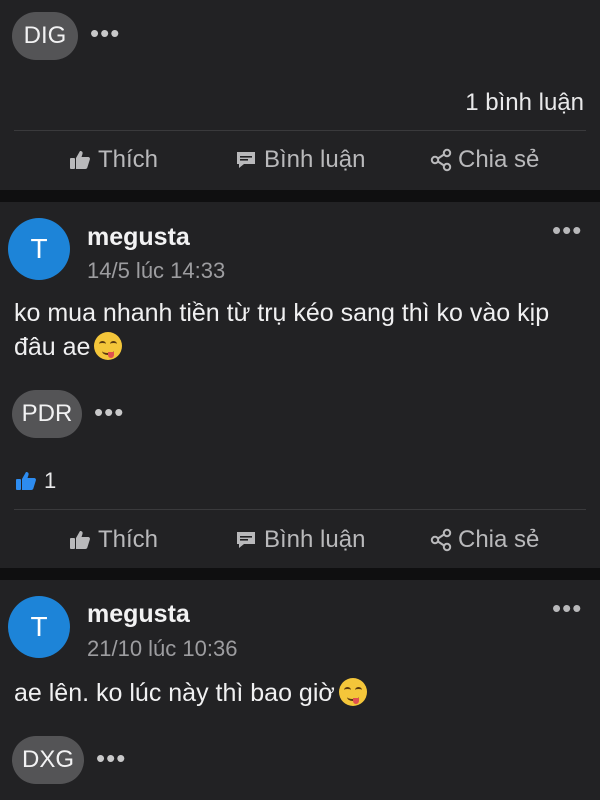 The image size is (600, 800). I want to click on stock-tag-label: DXG, so click(47, 759).